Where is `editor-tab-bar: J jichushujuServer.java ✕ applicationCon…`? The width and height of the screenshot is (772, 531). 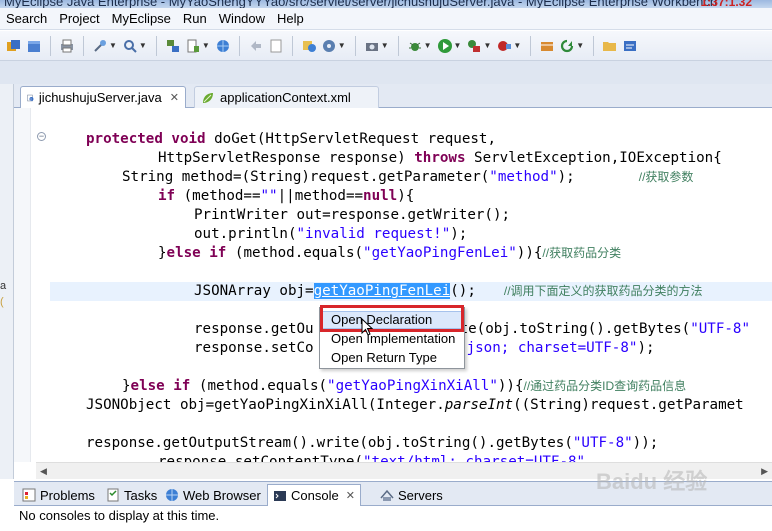 editor-tab-bar: J jichushujuServer.java ✕ applicationCon… is located at coordinates (393, 96).